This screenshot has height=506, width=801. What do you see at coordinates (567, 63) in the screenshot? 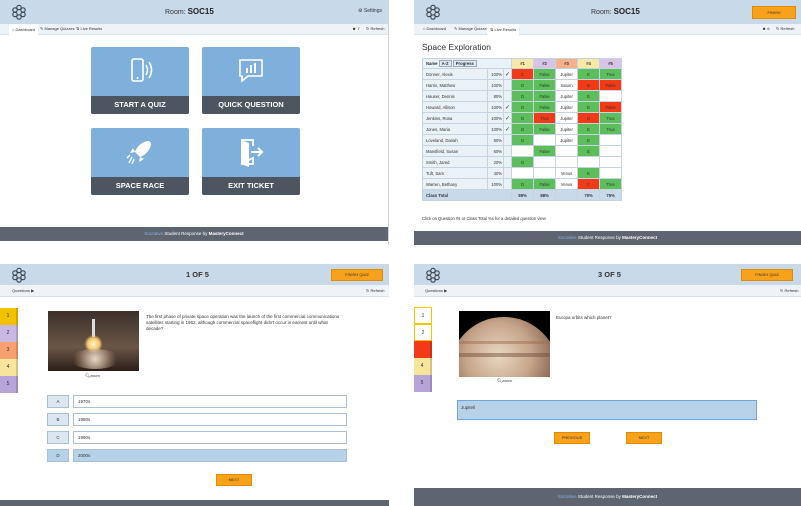
I see `question-header: #3` at bounding box center [567, 63].